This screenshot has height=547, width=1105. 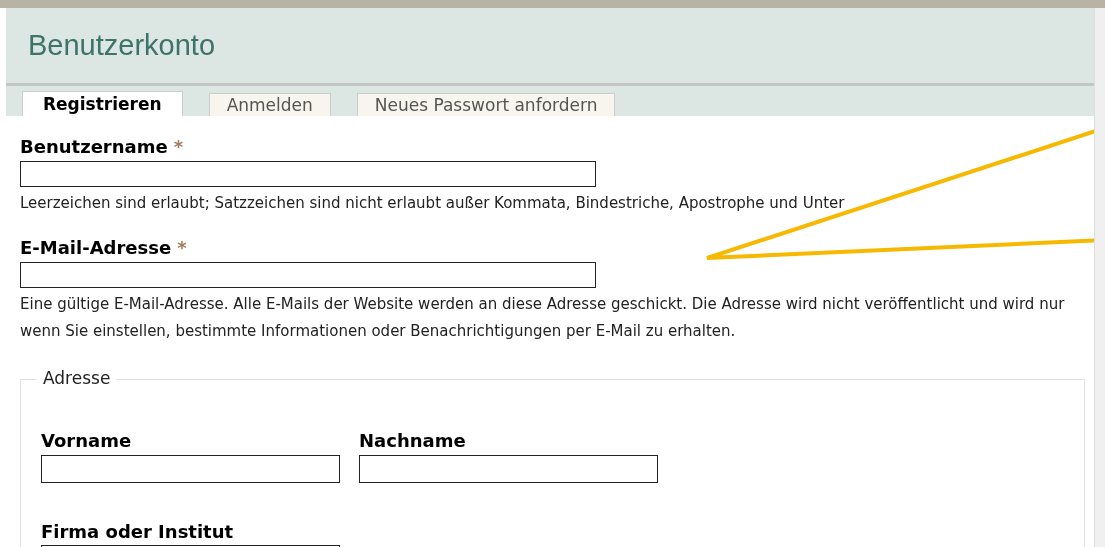 What do you see at coordinates (87, 441) in the screenshot?
I see `field-label: Vorname` at bounding box center [87, 441].